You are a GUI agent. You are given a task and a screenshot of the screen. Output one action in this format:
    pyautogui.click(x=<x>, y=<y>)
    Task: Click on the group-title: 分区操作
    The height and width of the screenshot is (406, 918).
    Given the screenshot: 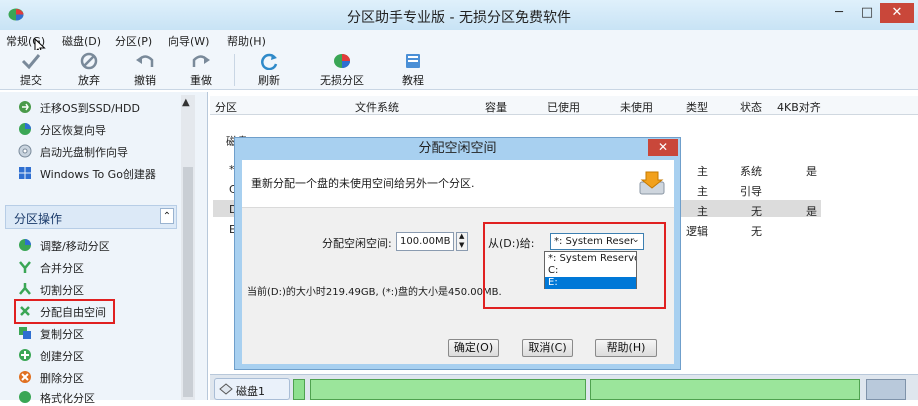 What is the action you would take?
    pyautogui.click(x=38, y=219)
    